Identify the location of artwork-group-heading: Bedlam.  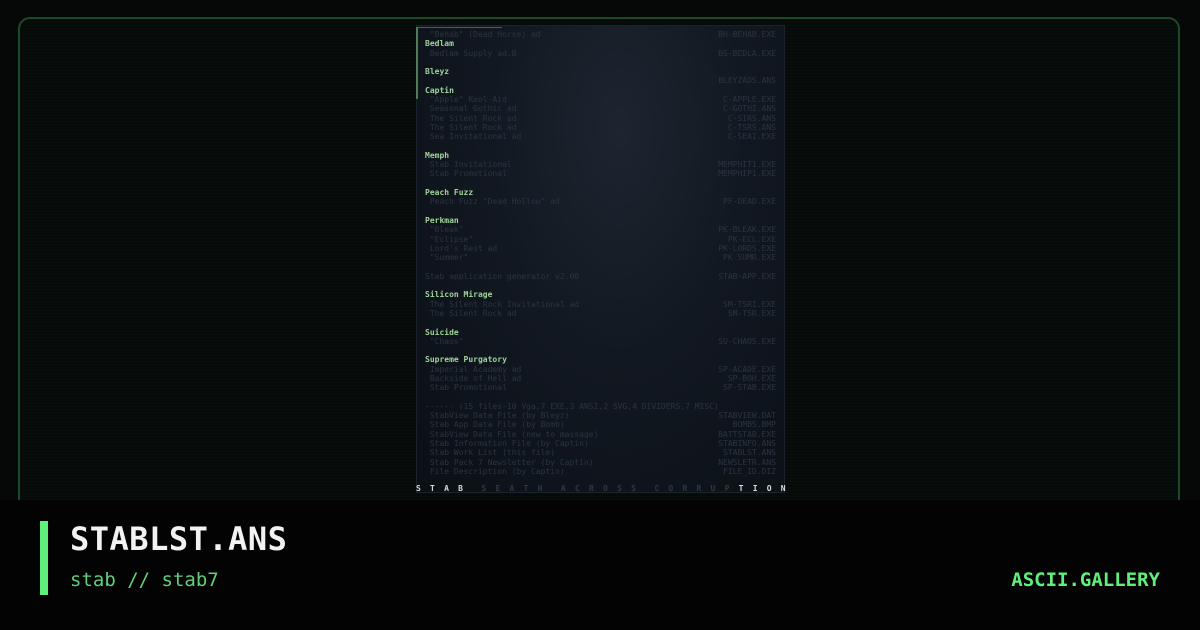
(600, 43).